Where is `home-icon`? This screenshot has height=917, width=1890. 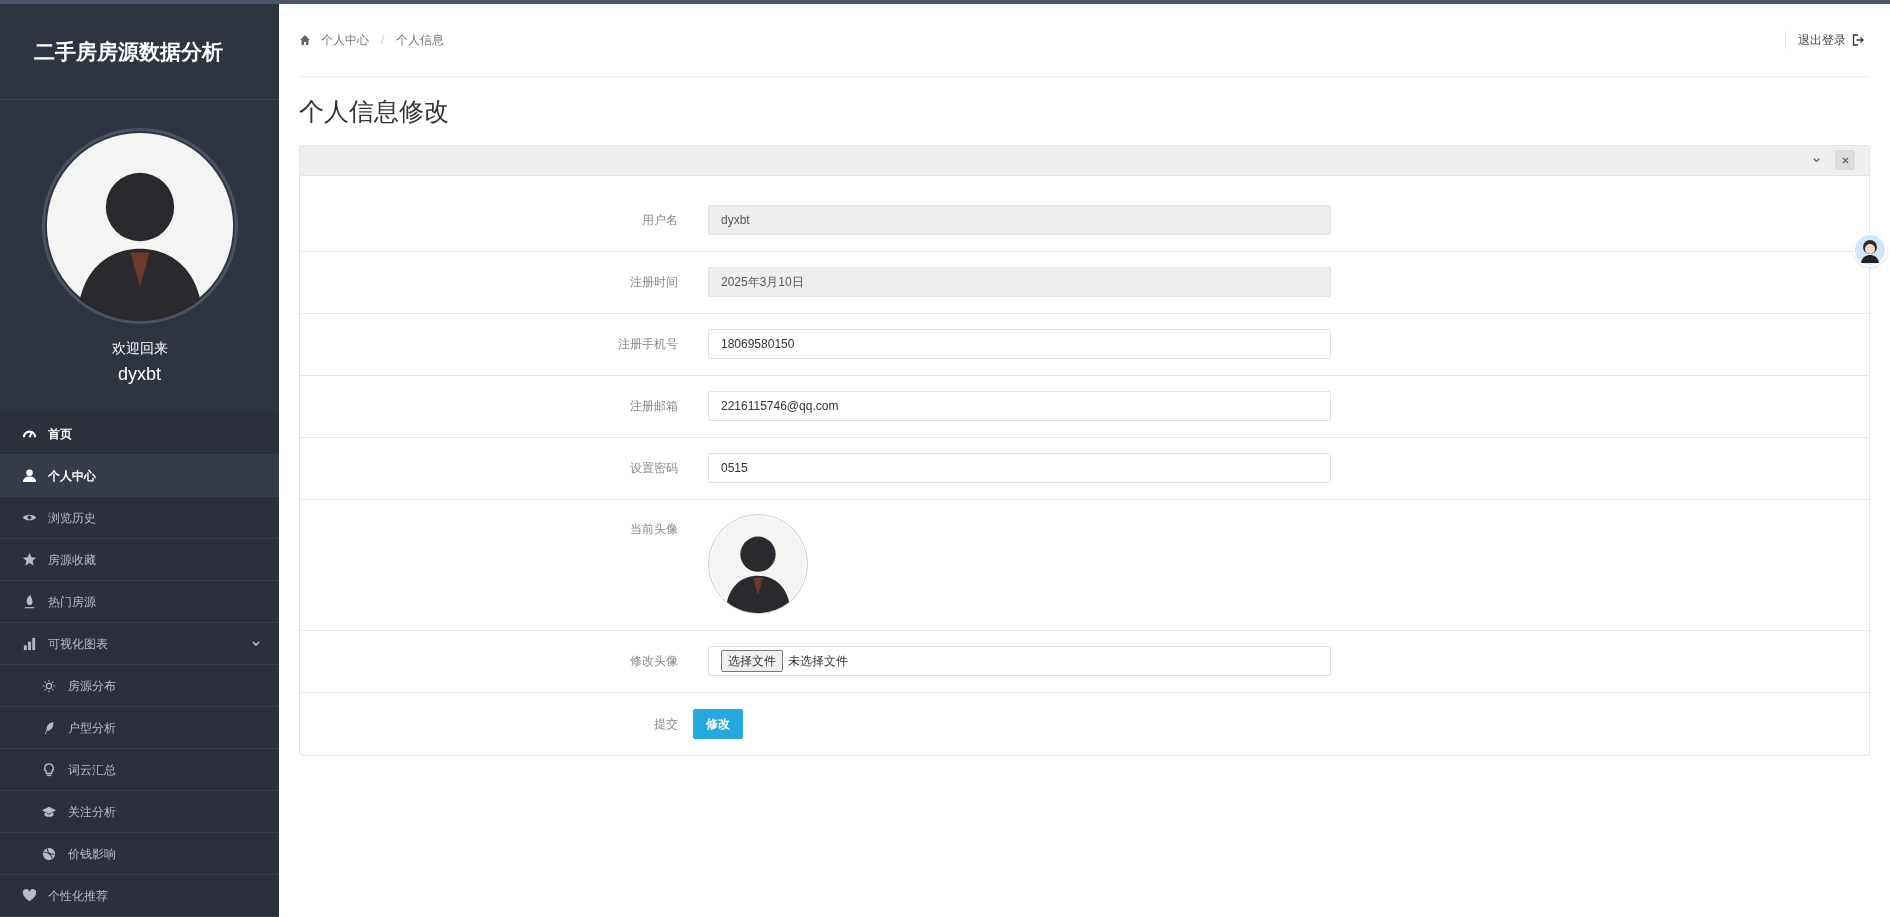 home-icon is located at coordinates (305, 40).